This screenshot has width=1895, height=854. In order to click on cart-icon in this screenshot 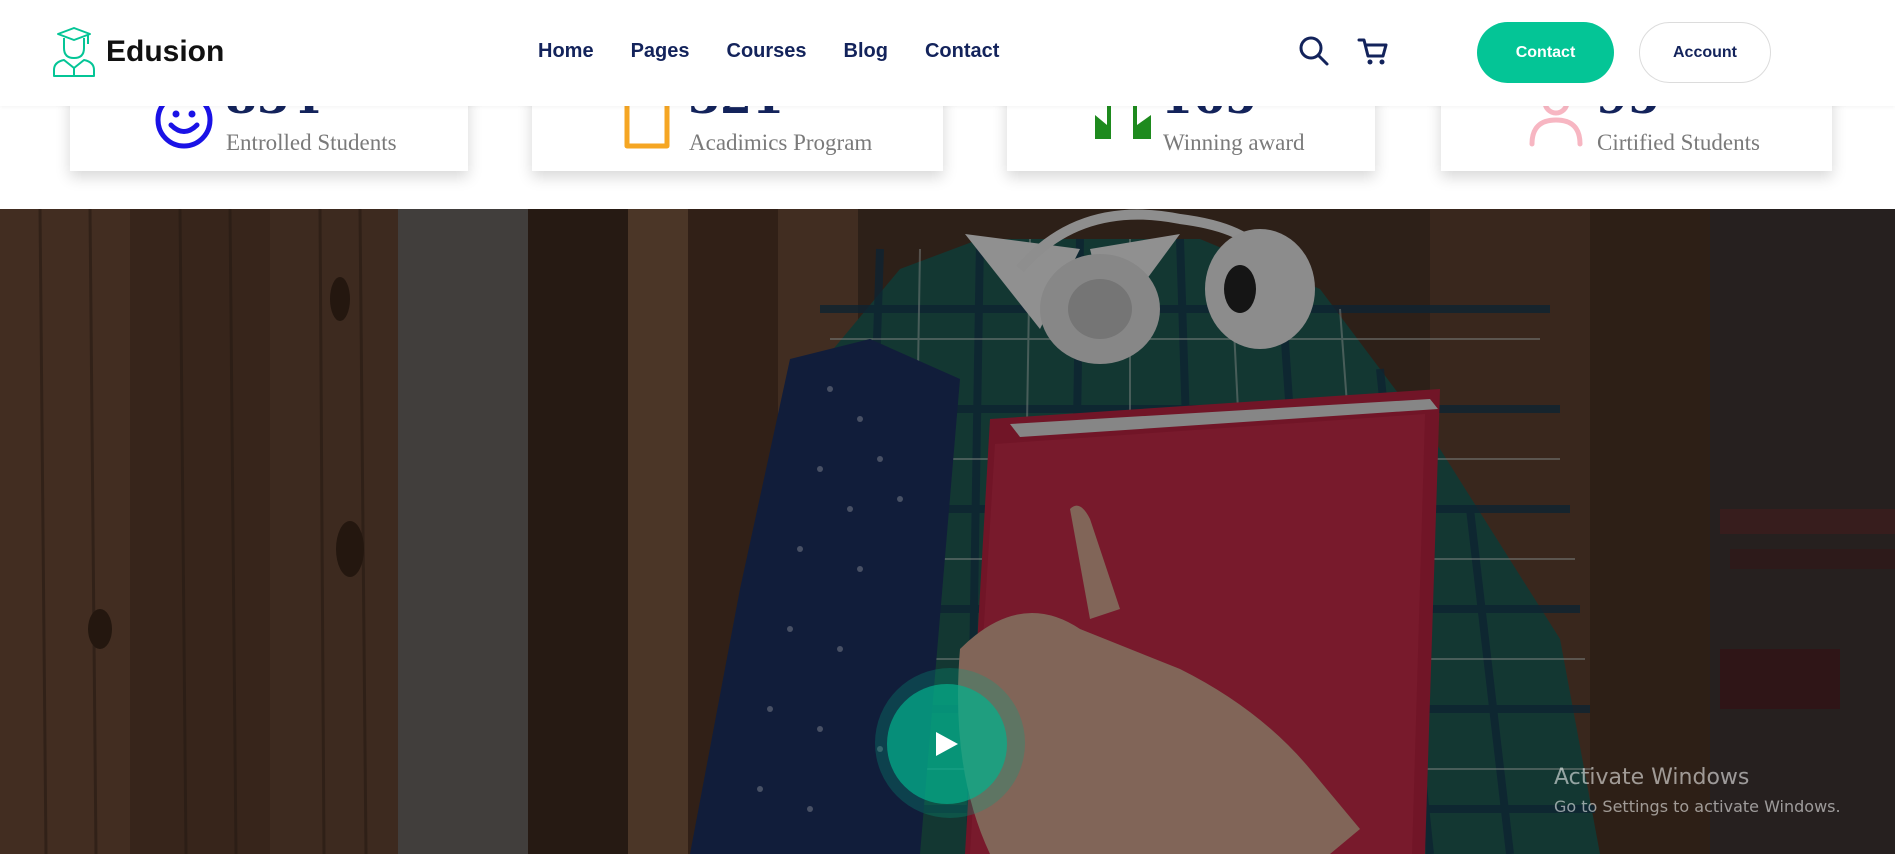, I will do `click(1373, 52)`.